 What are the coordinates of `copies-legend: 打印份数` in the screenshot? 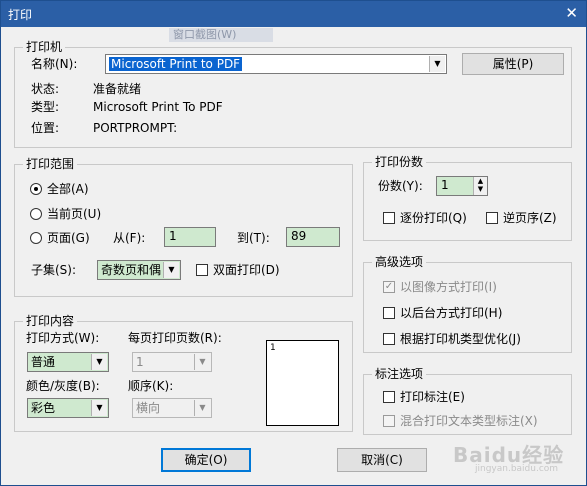 It's located at (399, 162).